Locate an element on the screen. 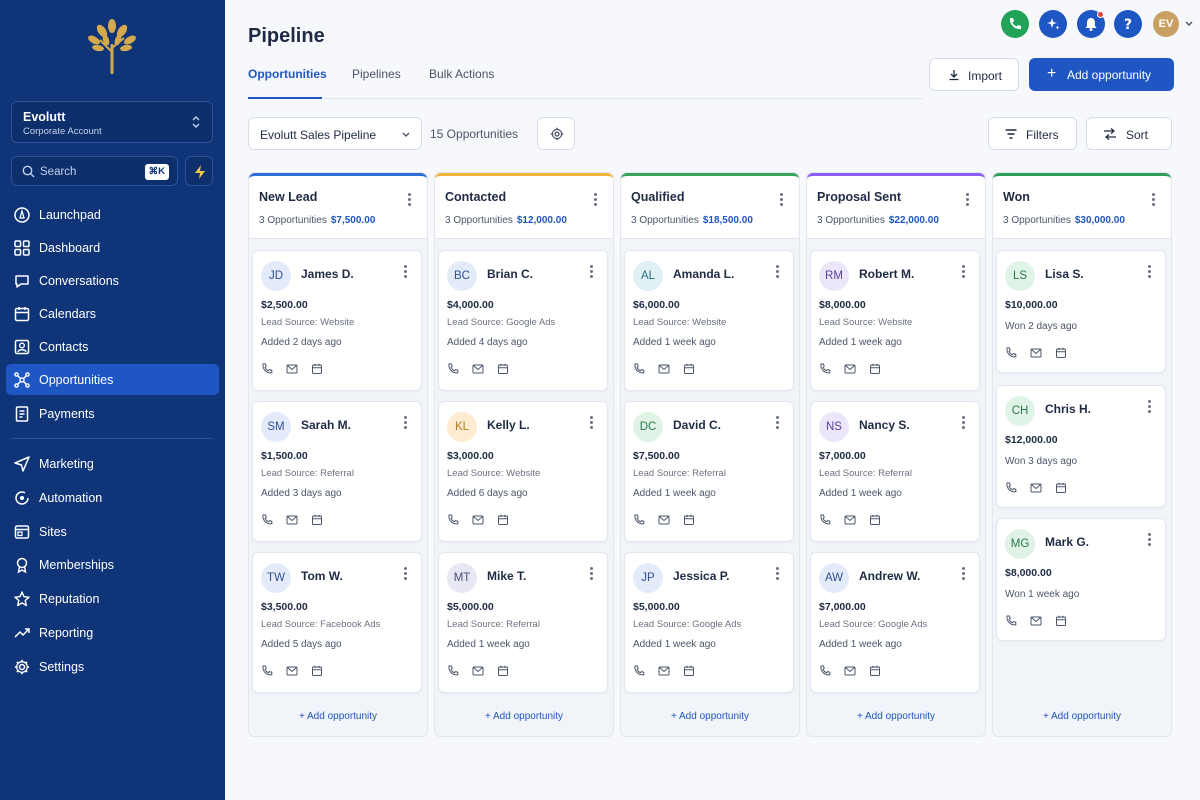 The width and height of the screenshot is (1200, 800). tab-bulk-actions: Bulk Actions is located at coordinates (461, 74).